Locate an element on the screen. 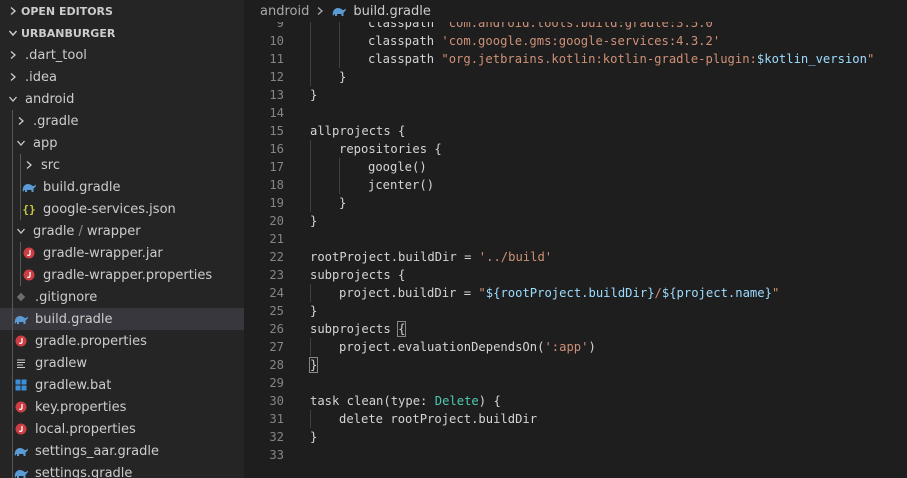  tree-item-label: android is located at coordinates (50, 99).